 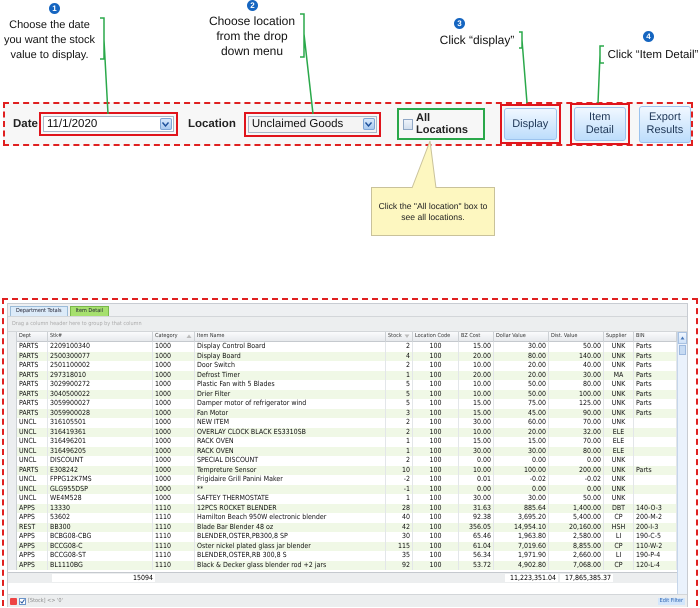 What do you see at coordinates (459, 23) in the screenshot?
I see `step-number: 3` at bounding box center [459, 23].